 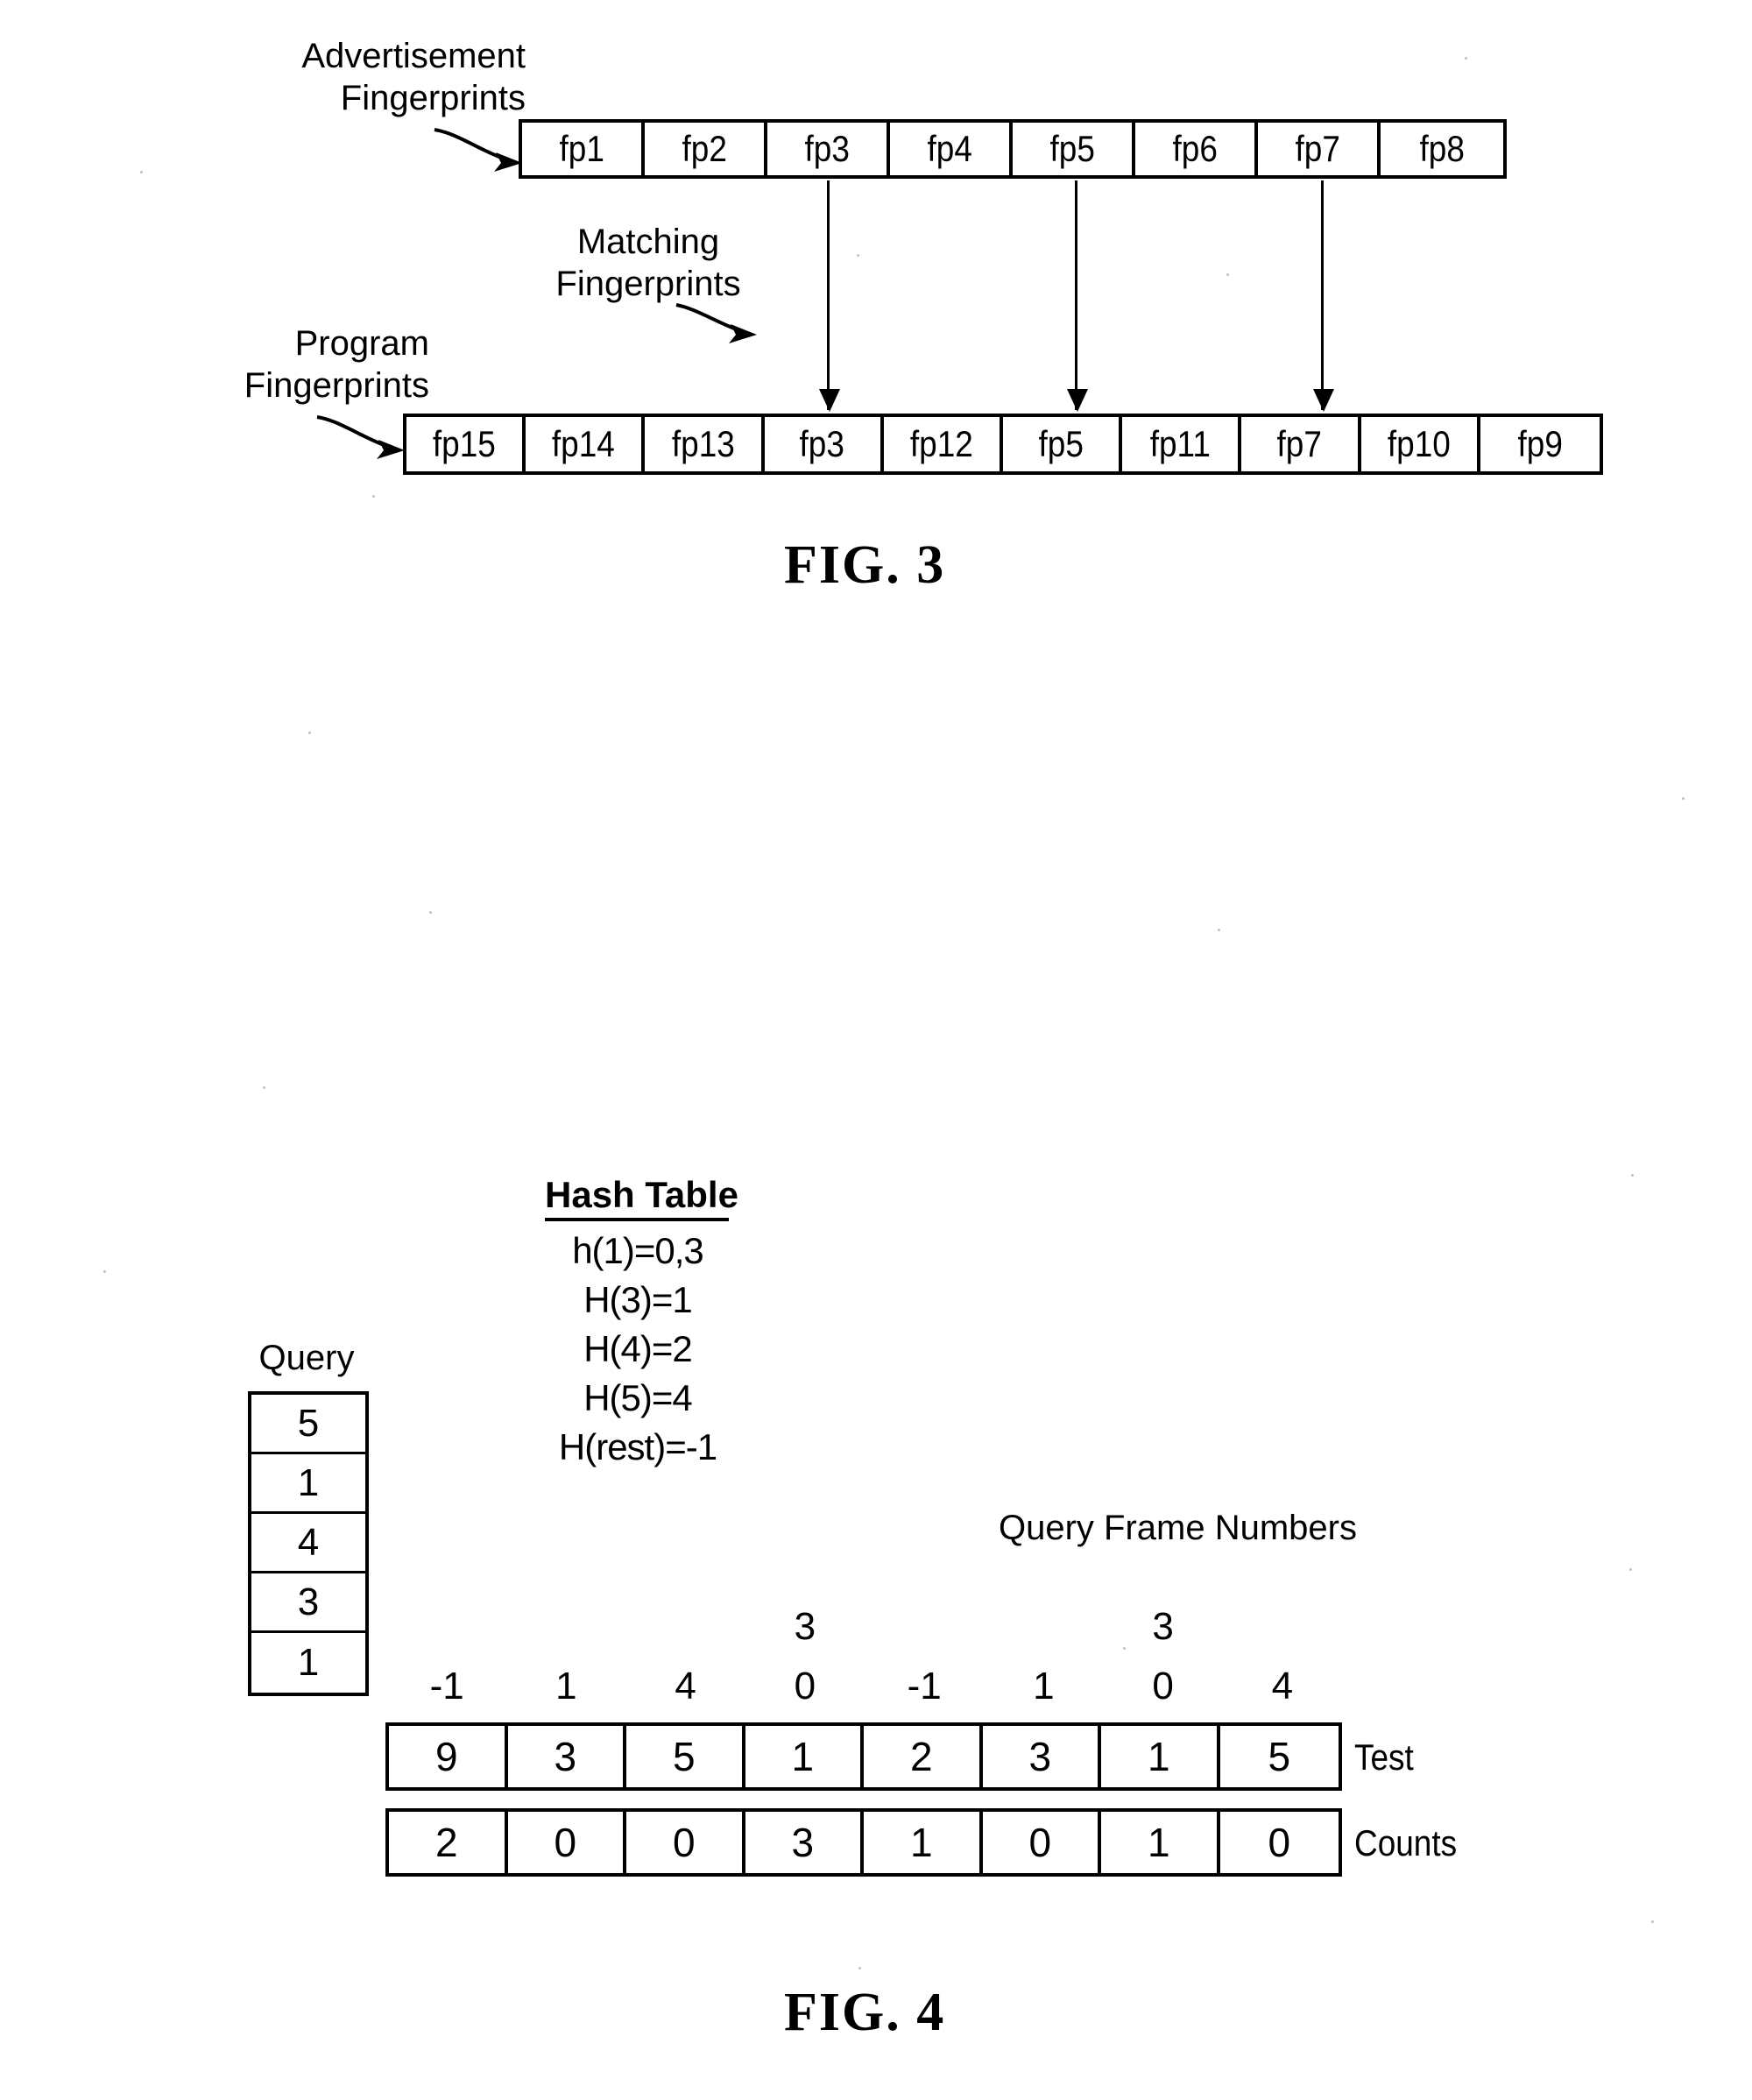 I want to click on query-cell: 1, so click(x=308, y=1663).